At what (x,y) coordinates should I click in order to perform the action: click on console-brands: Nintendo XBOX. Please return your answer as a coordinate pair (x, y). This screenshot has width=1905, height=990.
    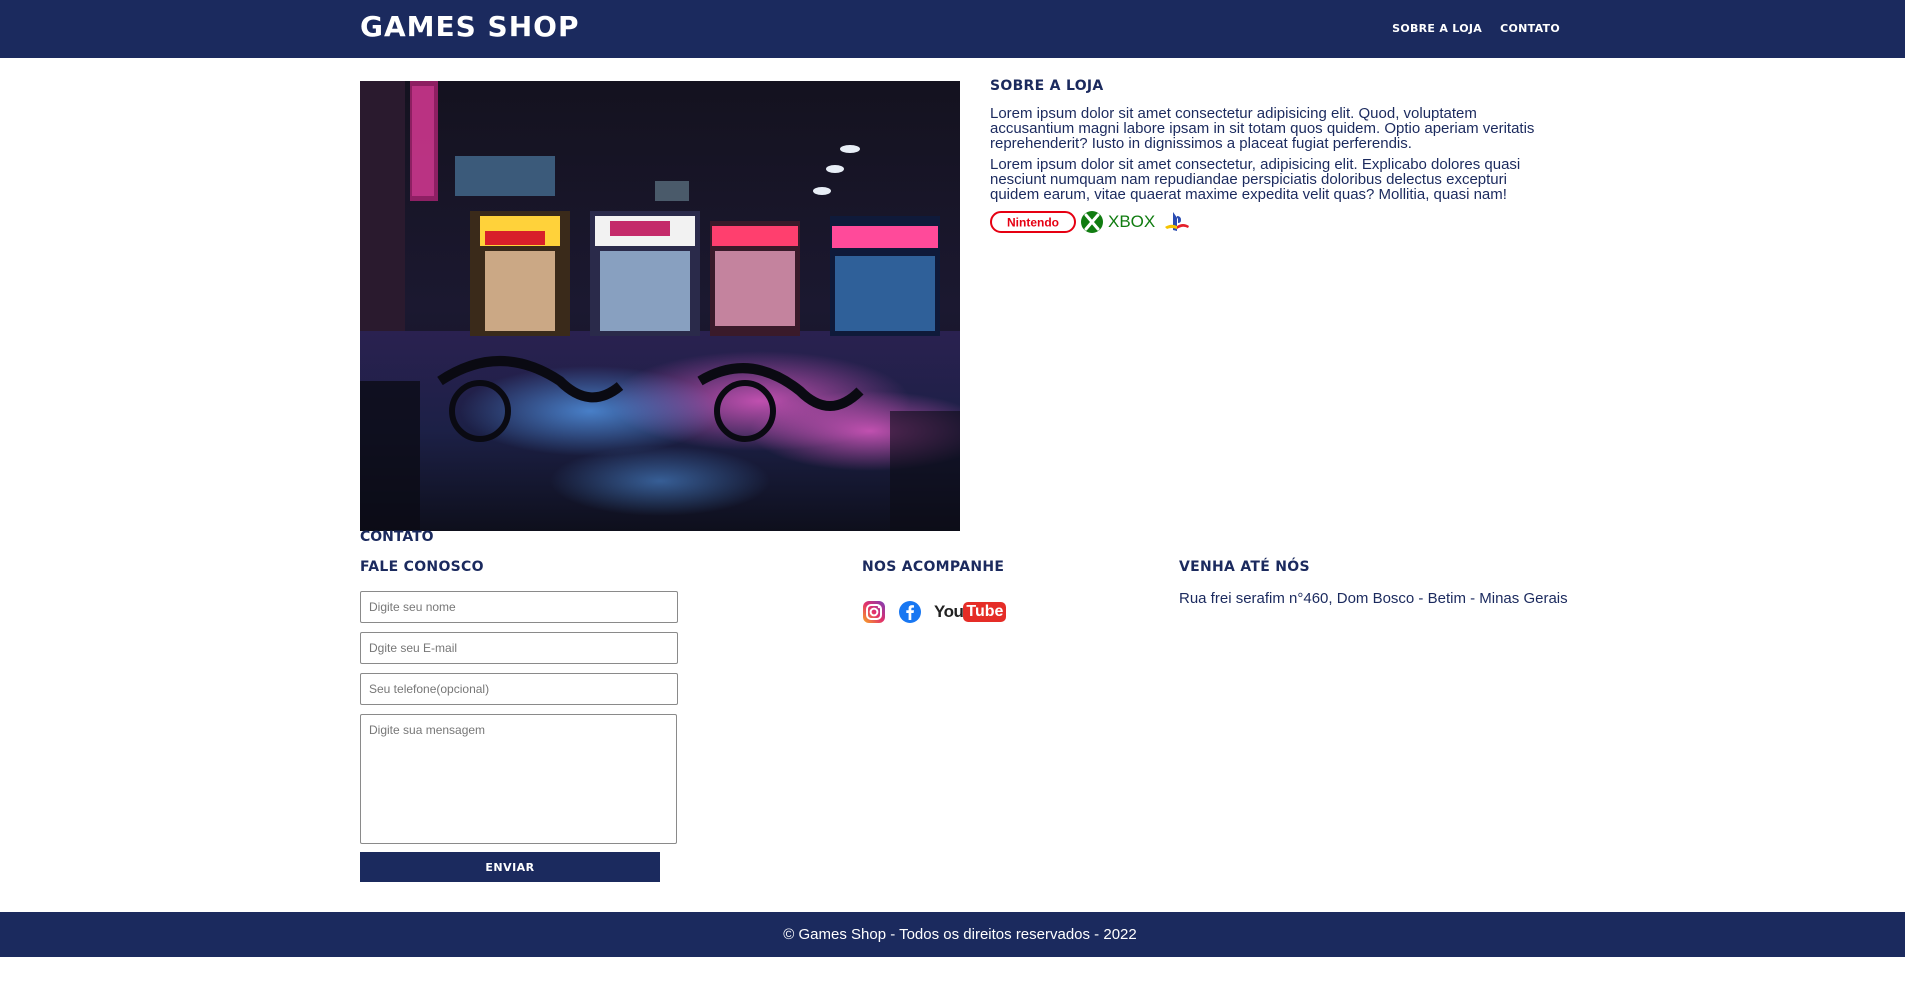
    Looking at the image, I should click on (1275, 222).